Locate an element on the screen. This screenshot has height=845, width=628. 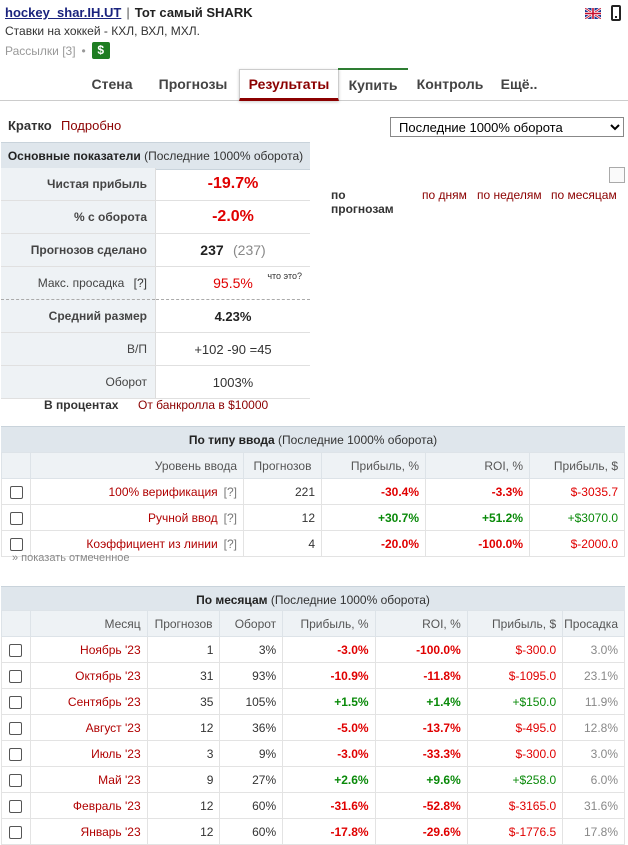
input-level-name: 100% верификация is located at coordinates (163, 492).